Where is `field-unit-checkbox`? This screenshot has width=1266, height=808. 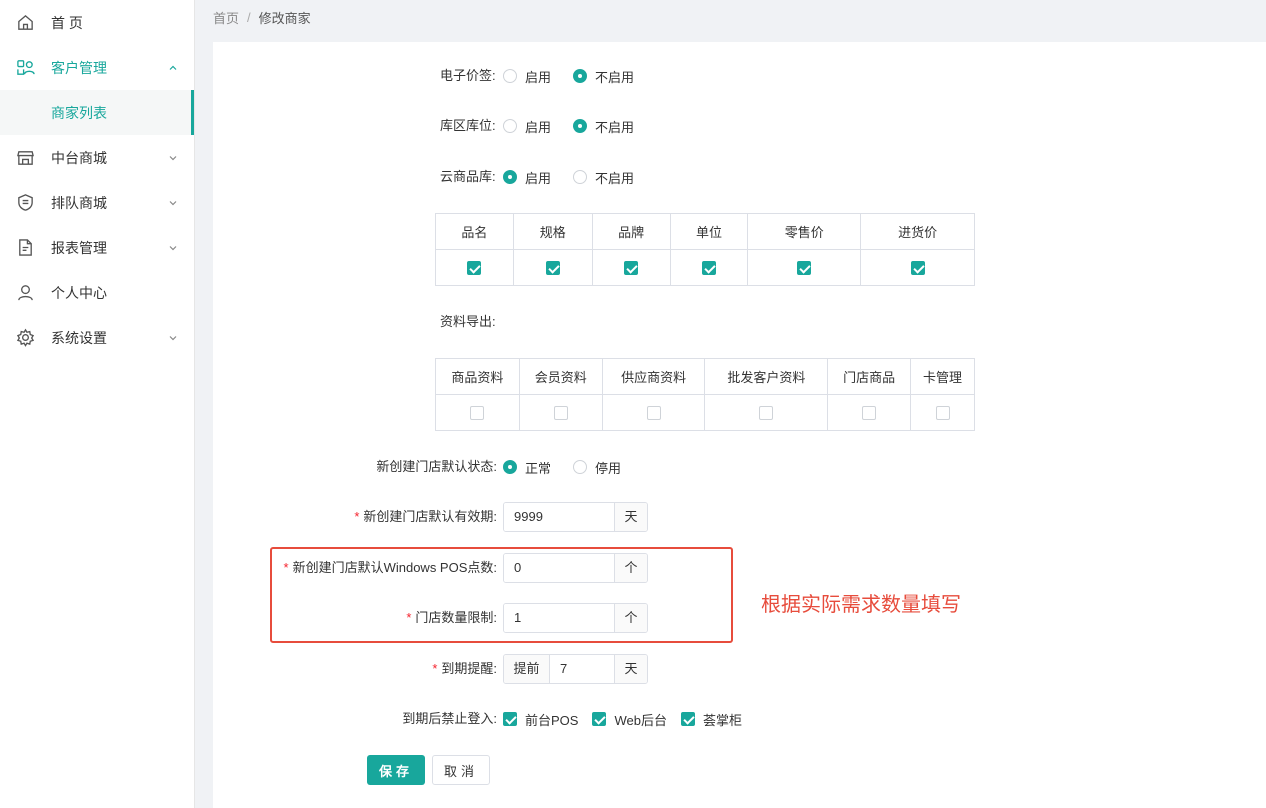
field-unit-checkbox is located at coordinates (708, 268).